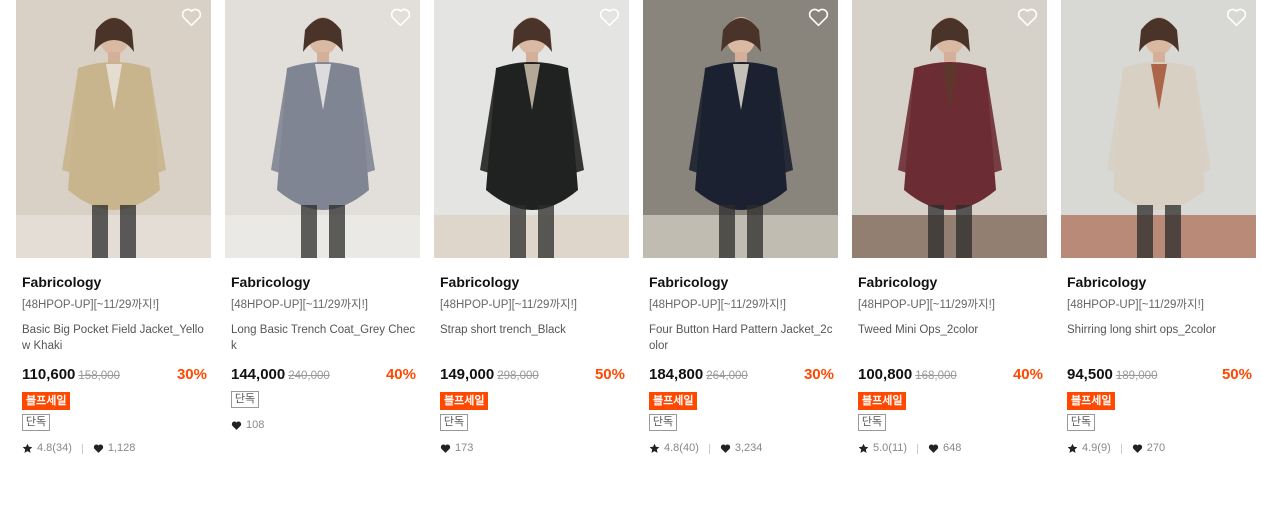 This screenshot has height=507, width=1261. What do you see at coordinates (121, 448) in the screenshot?
I see `likes-count: 1,128` at bounding box center [121, 448].